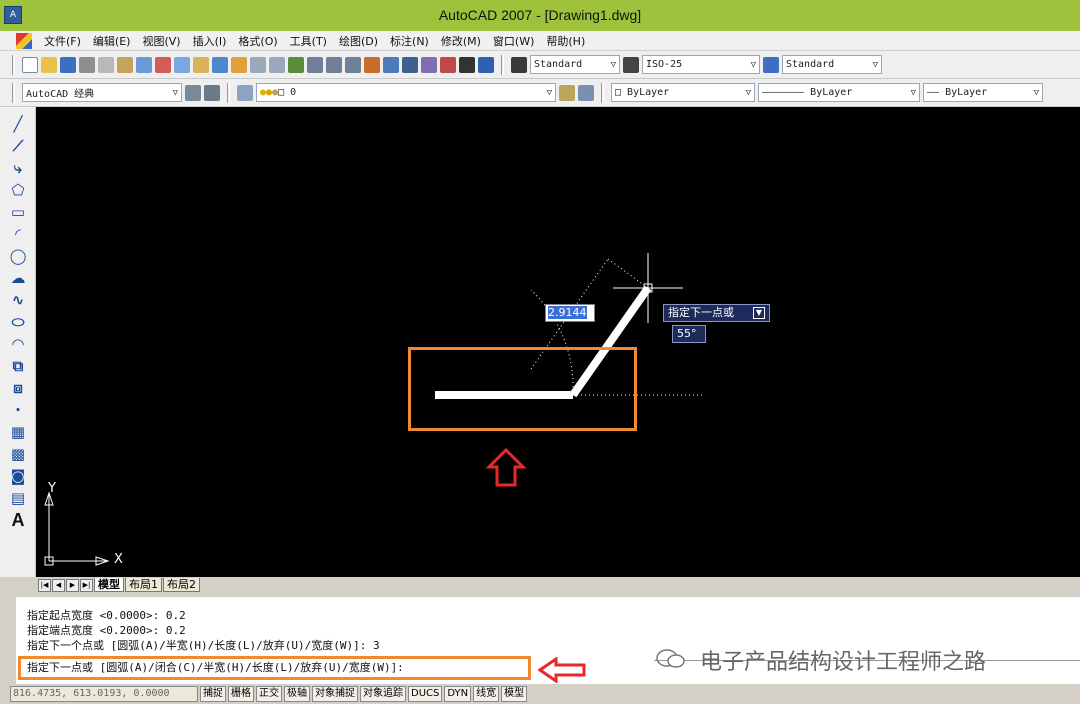 The image size is (1080, 704). Describe the element at coordinates (683, 92) in the screenshot. I see `color-select: □ ByLayer ▽` at that location.